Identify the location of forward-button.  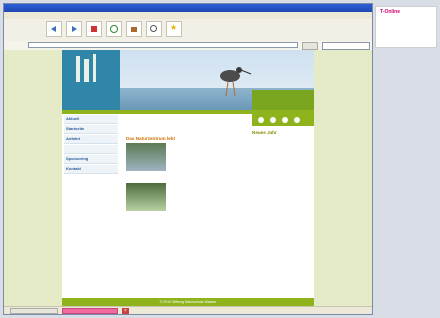
(74, 29).